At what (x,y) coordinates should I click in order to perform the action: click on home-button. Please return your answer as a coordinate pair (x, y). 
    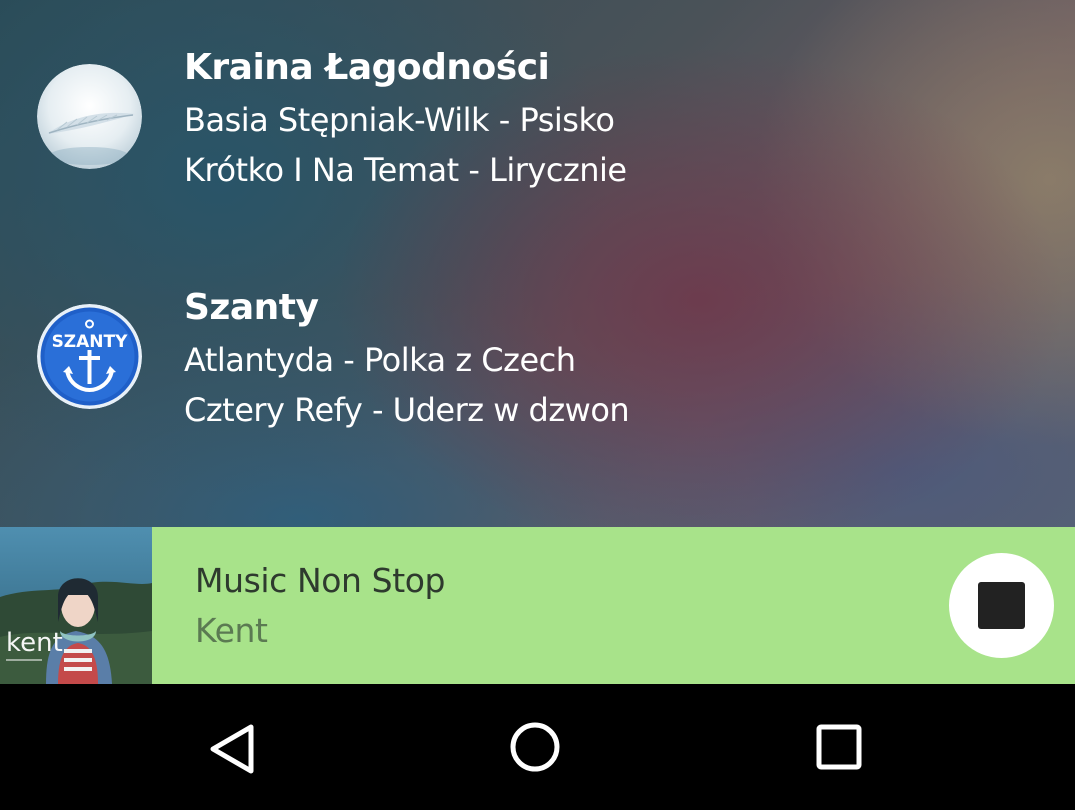
    Looking at the image, I should click on (535, 749).